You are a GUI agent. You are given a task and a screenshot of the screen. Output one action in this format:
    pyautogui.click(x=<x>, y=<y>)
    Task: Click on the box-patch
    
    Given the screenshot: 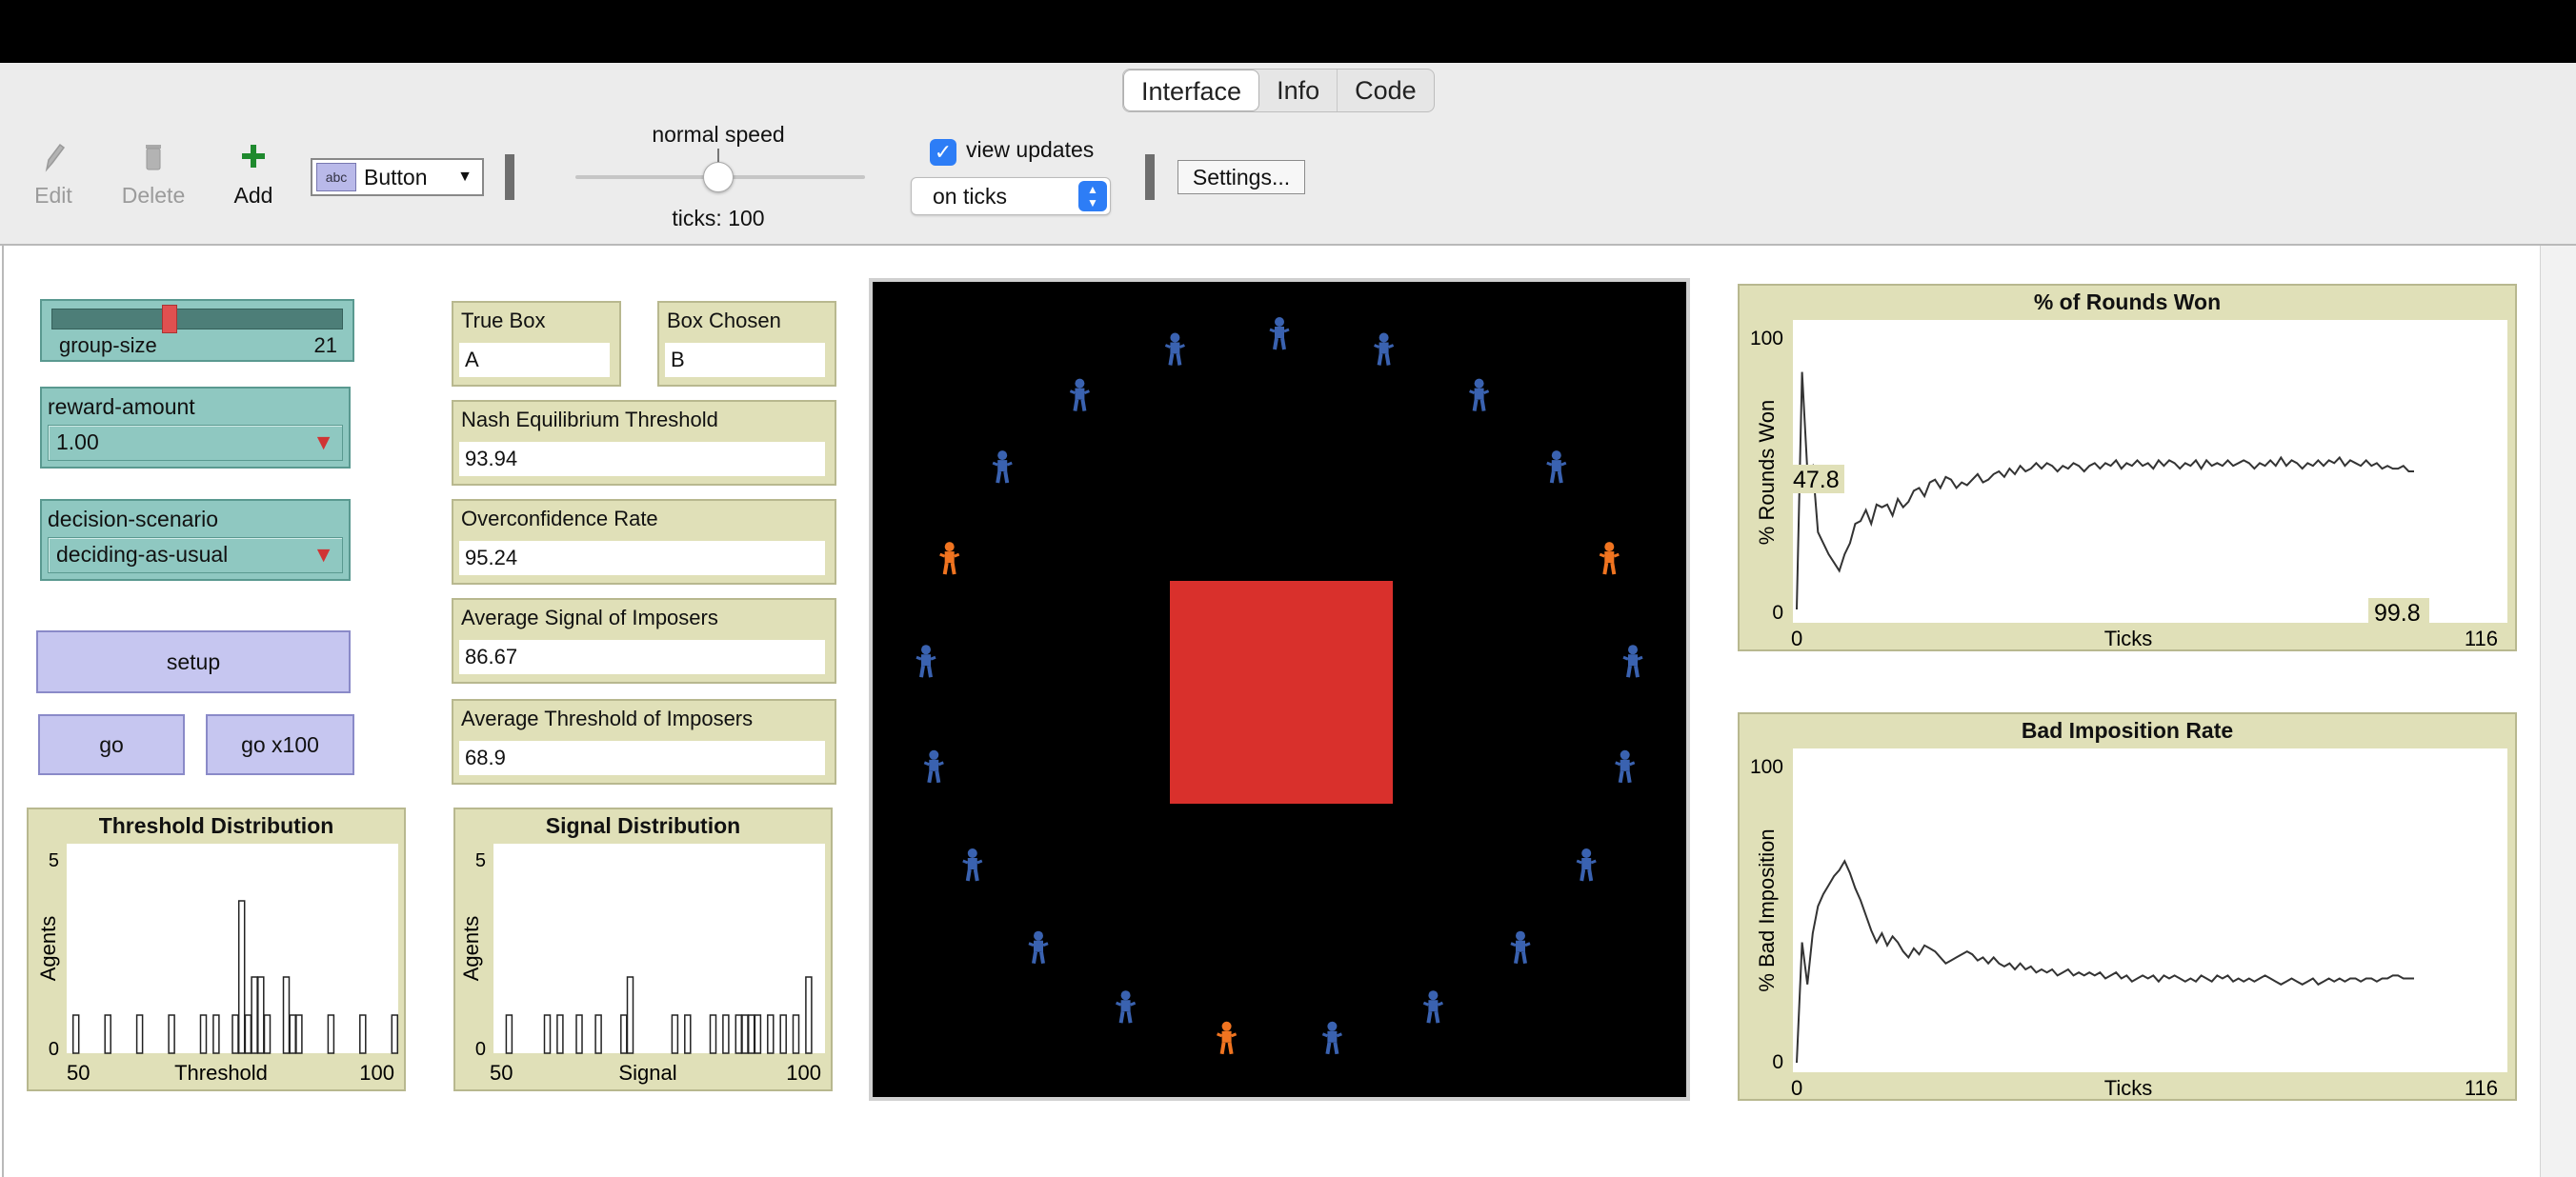 What is the action you would take?
    pyautogui.click(x=1281, y=692)
    